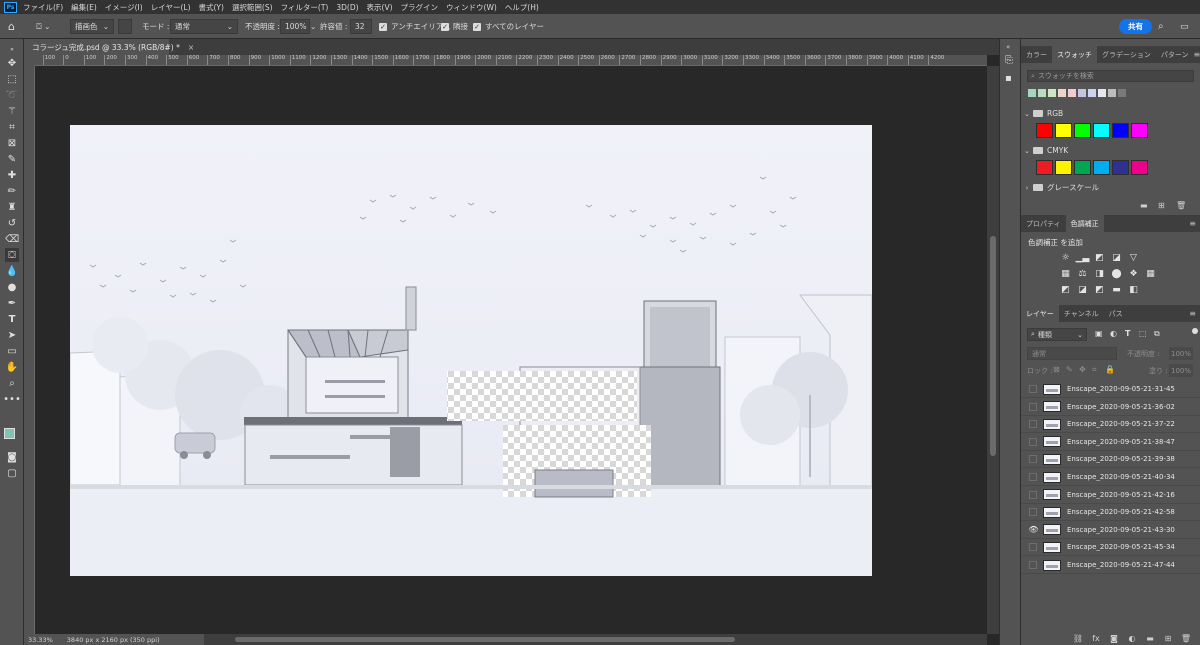 The image size is (1200, 645). I want to click on contiguous-checkbox: ✓ 隣接, so click(454, 26).